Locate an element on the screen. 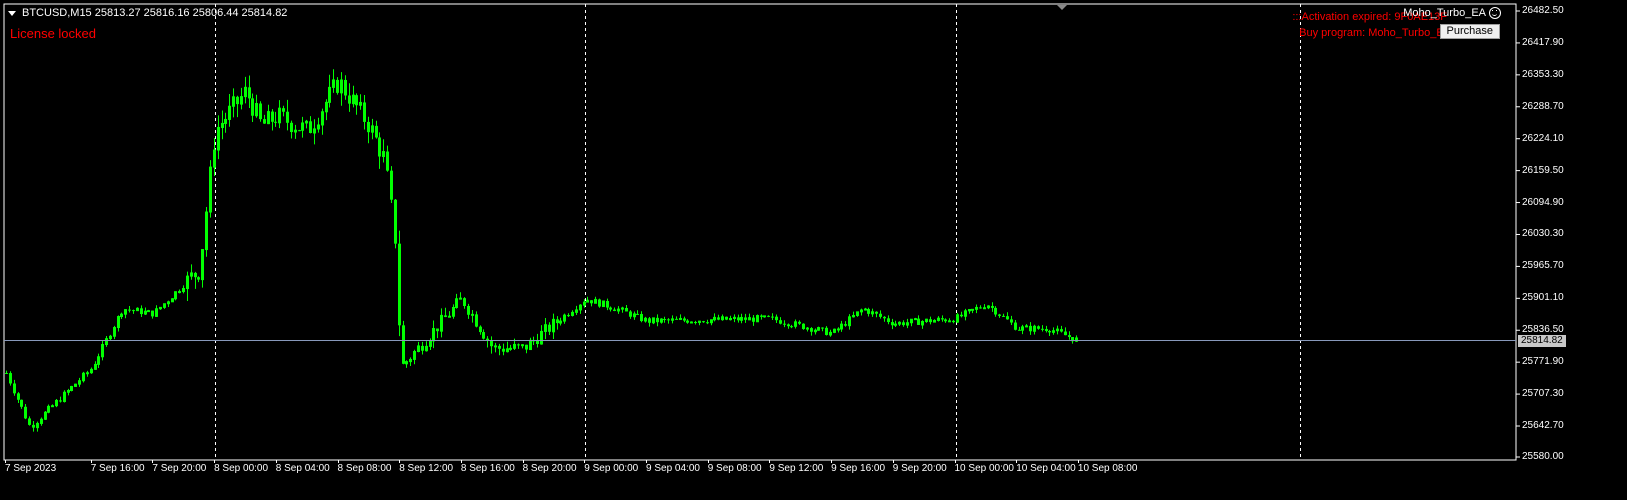  price-axis-label: 26288.70 is located at coordinates (1543, 106).